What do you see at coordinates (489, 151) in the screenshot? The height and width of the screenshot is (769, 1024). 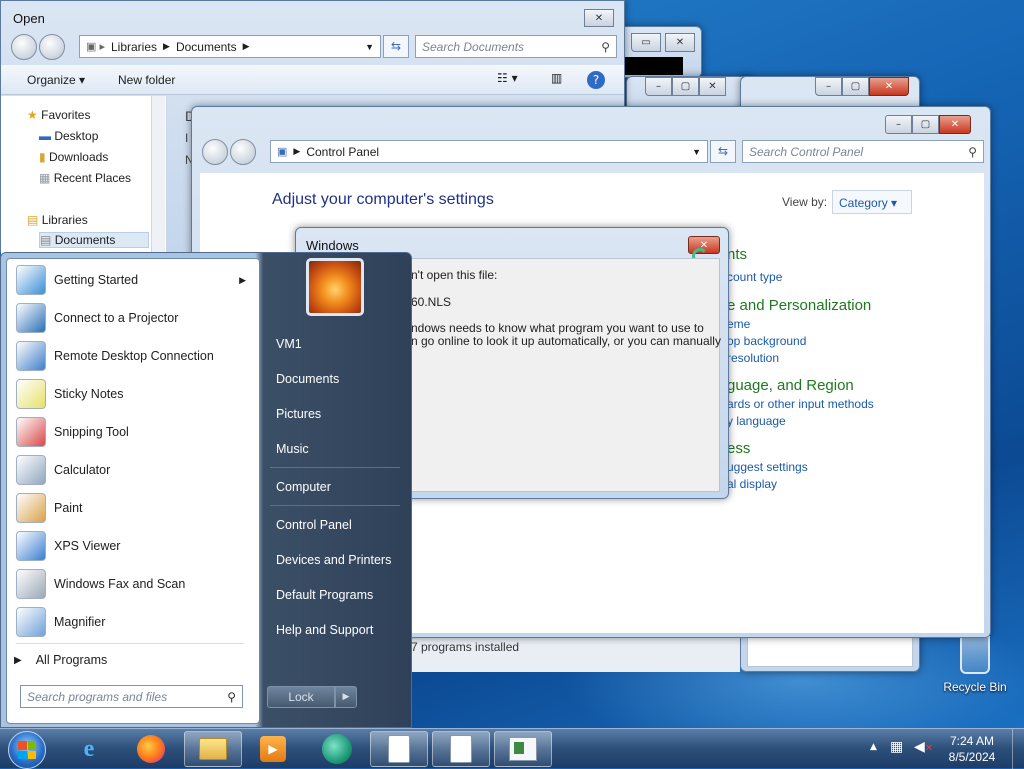 I see `address-bar: ▣ ▶ Control Panel ▼` at bounding box center [489, 151].